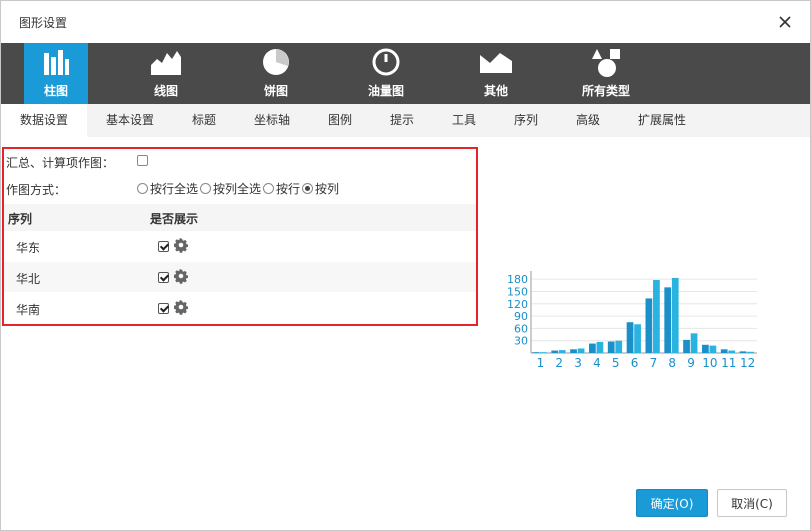 The image size is (811, 531). Describe the element at coordinates (56, 73) in the screenshot. I see `chart-type-bar: 柱图` at that location.